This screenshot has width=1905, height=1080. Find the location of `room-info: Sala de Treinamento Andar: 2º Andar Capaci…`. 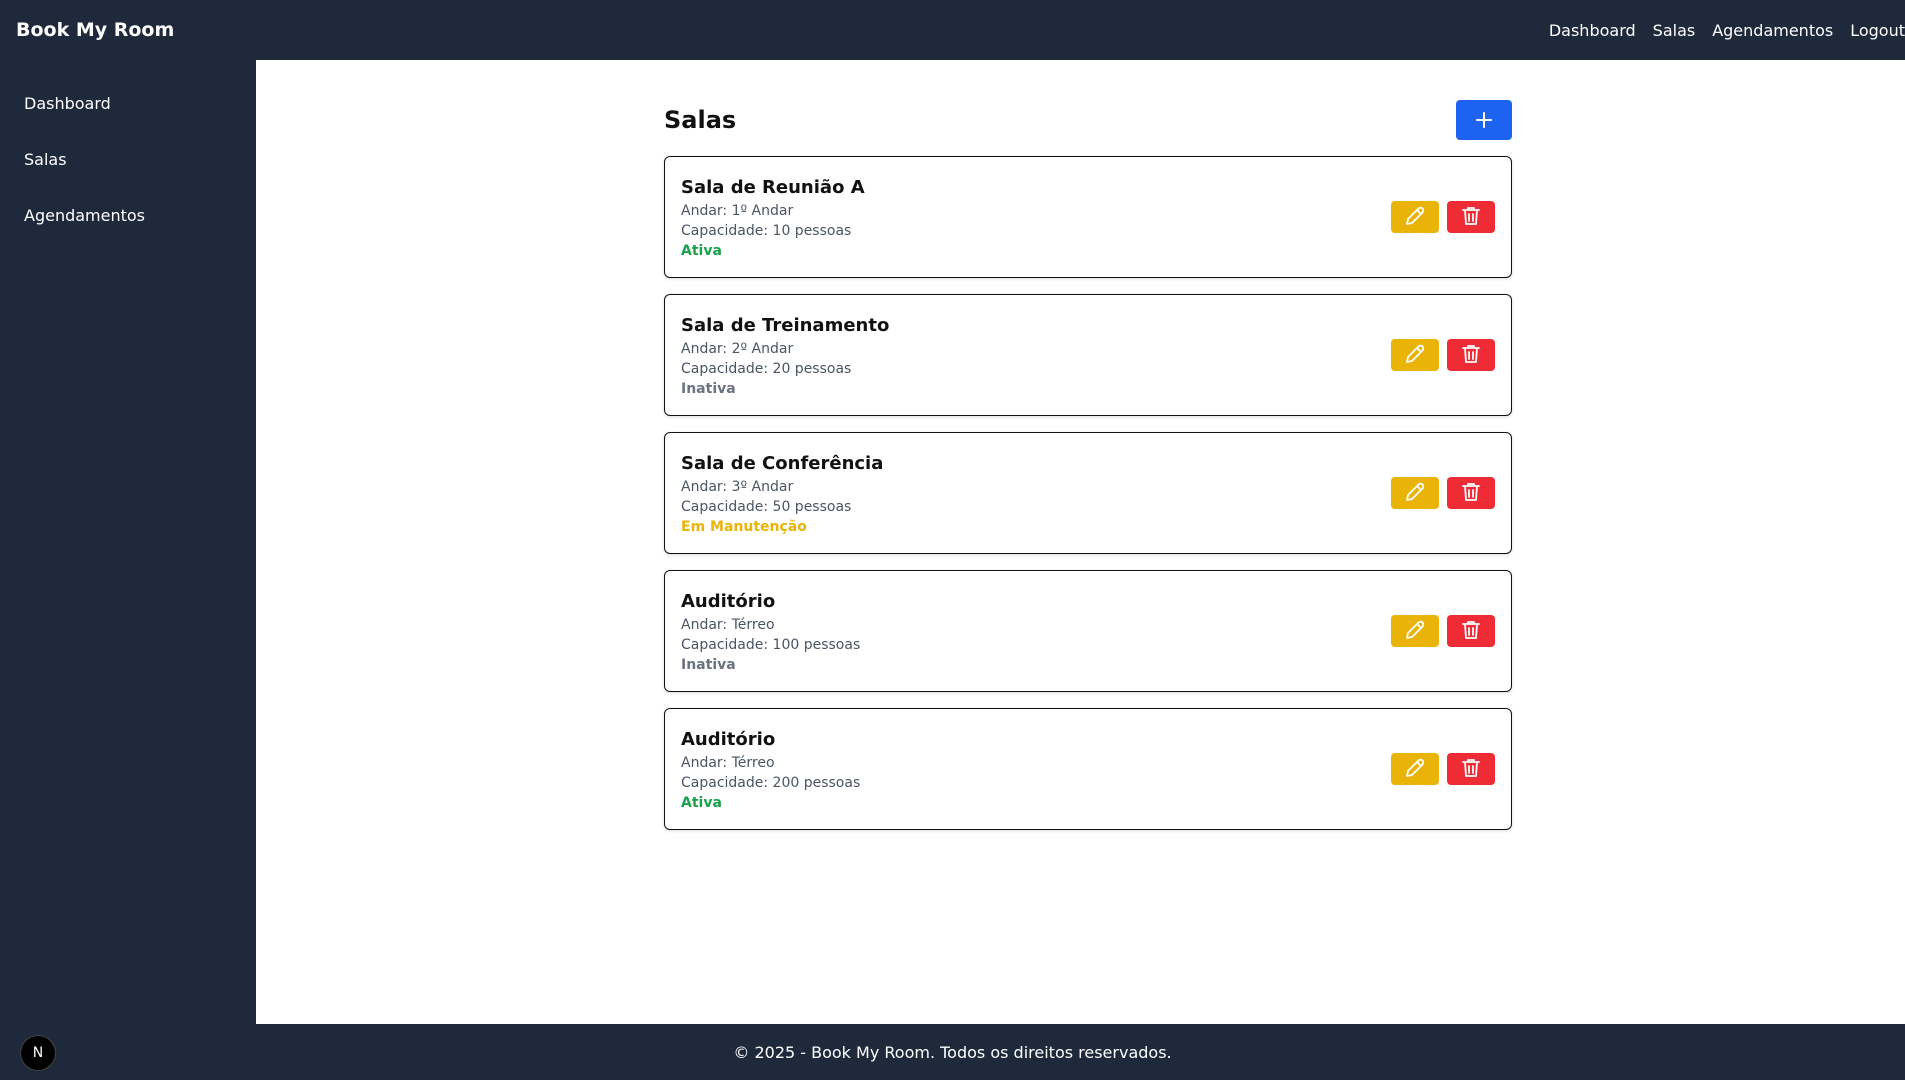

room-info: Sala de Treinamento Andar: 2º Andar Capaci… is located at coordinates (785, 357).